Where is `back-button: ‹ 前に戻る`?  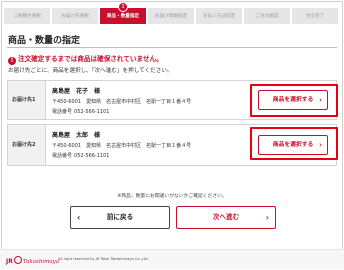 back-button: ‹ 前に戻る is located at coordinates (120, 217).